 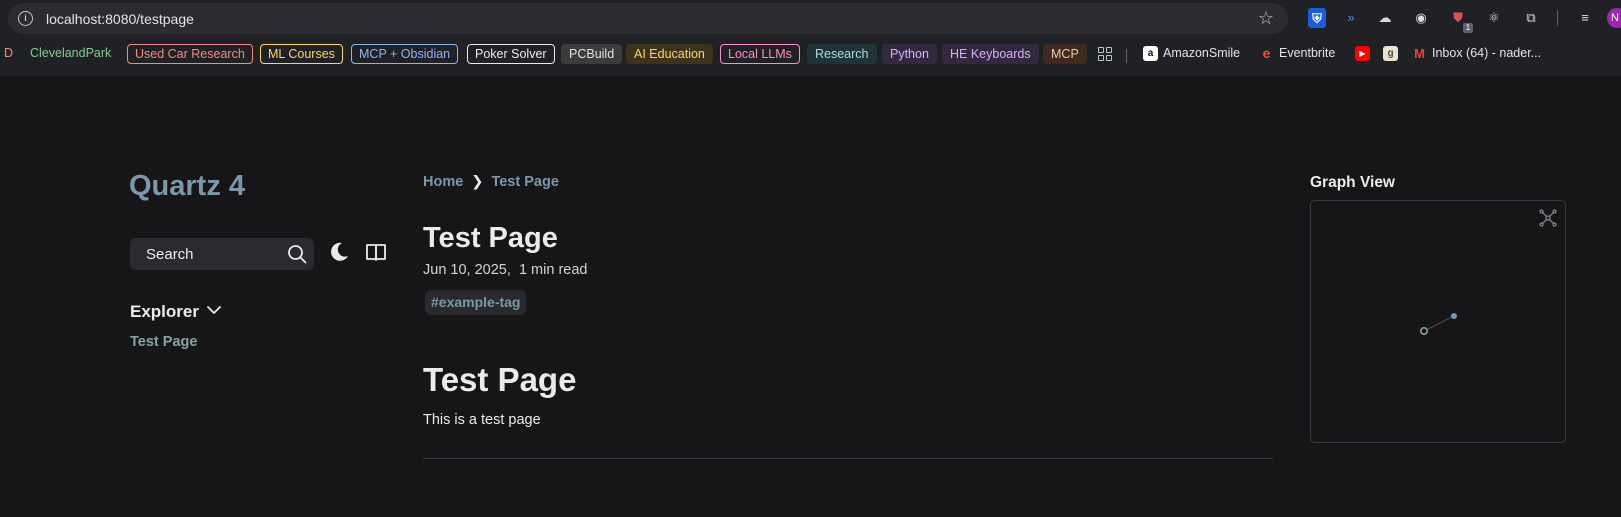 What do you see at coordinates (1531, 18) in the screenshot?
I see `puzzle-icon: ⧉` at bounding box center [1531, 18].